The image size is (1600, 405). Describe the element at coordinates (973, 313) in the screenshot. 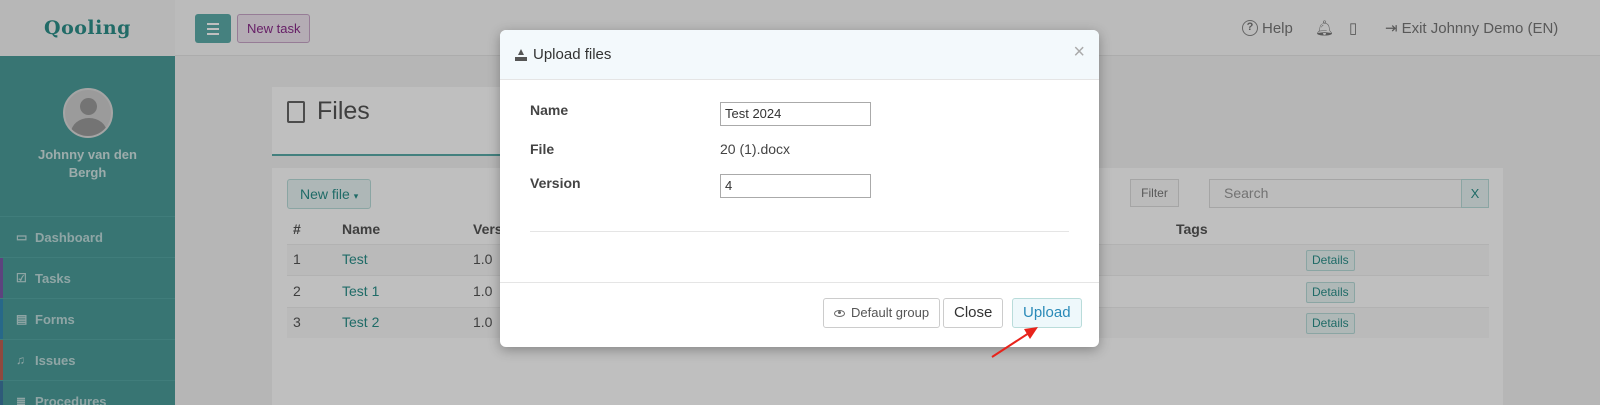

I see `close-button: Close` at that location.